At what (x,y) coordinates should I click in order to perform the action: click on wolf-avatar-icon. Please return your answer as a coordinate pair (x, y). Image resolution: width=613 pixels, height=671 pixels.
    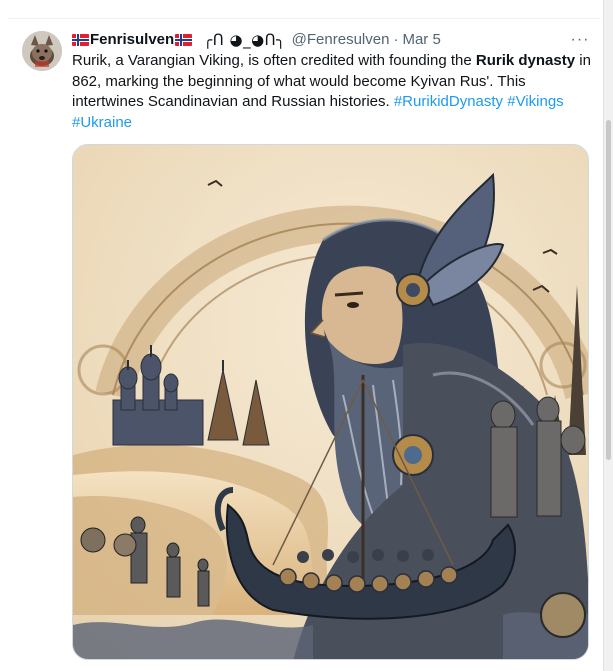
    Looking at the image, I should click on (42, 51).